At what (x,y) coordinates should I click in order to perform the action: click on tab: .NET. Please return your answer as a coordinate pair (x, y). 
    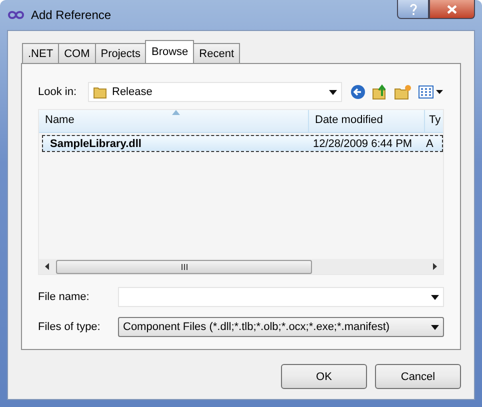
    Looking at the image, I should click on (41, 53).